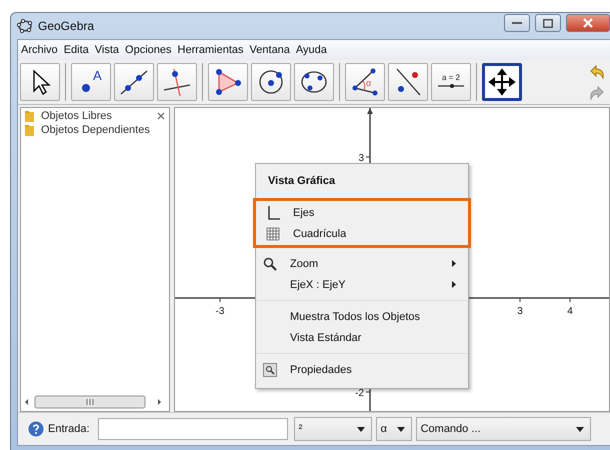 The height and width of the screenshot is (450, 610). I want to click on menu-item: Vista Estándar, so click(323, 338).